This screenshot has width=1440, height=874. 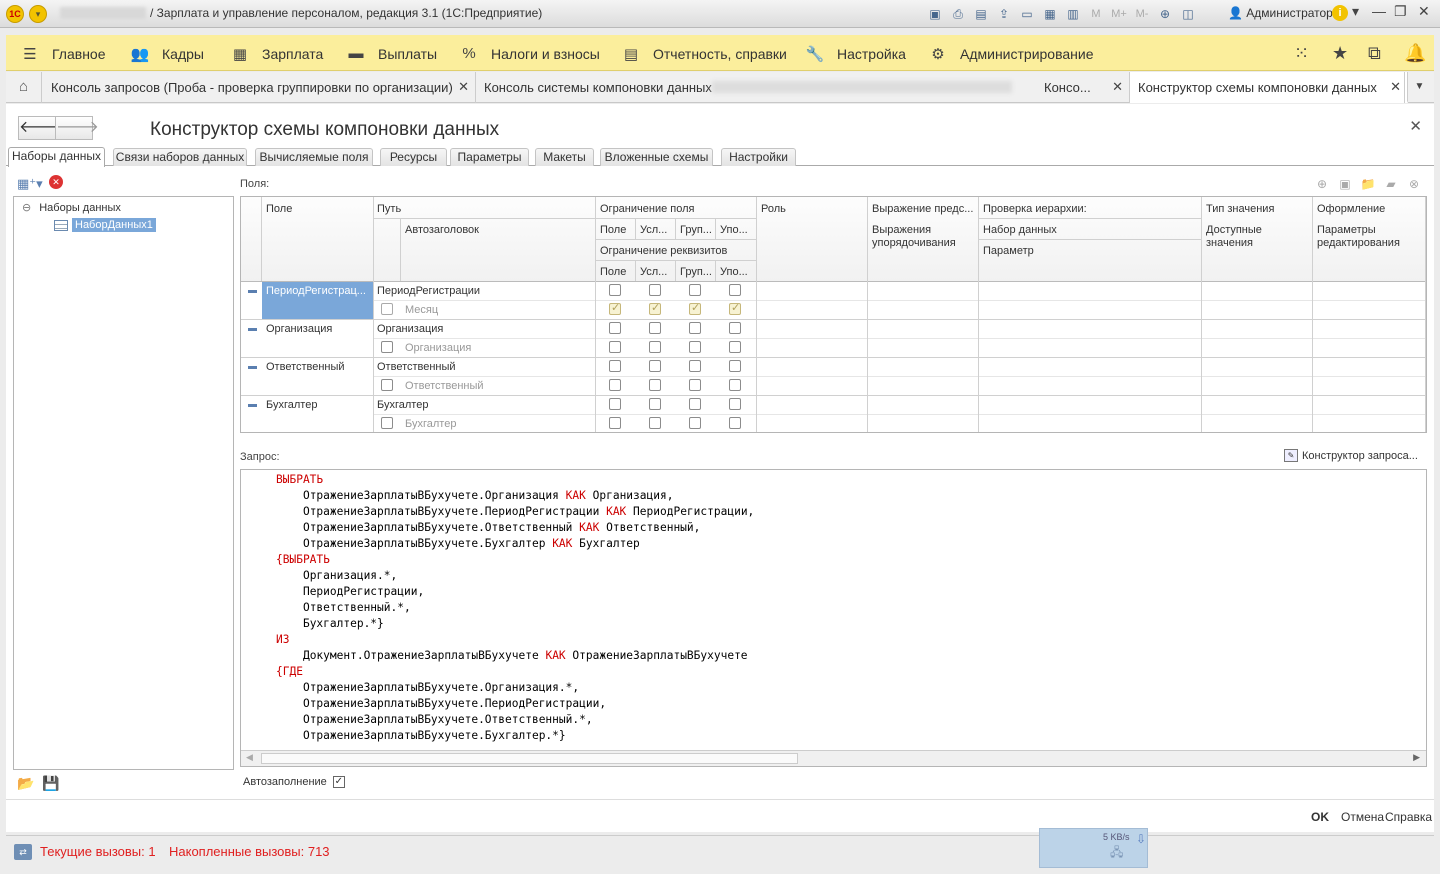 I want to click on 1c-logo-icon: 1С, so click(x=15, y=14).